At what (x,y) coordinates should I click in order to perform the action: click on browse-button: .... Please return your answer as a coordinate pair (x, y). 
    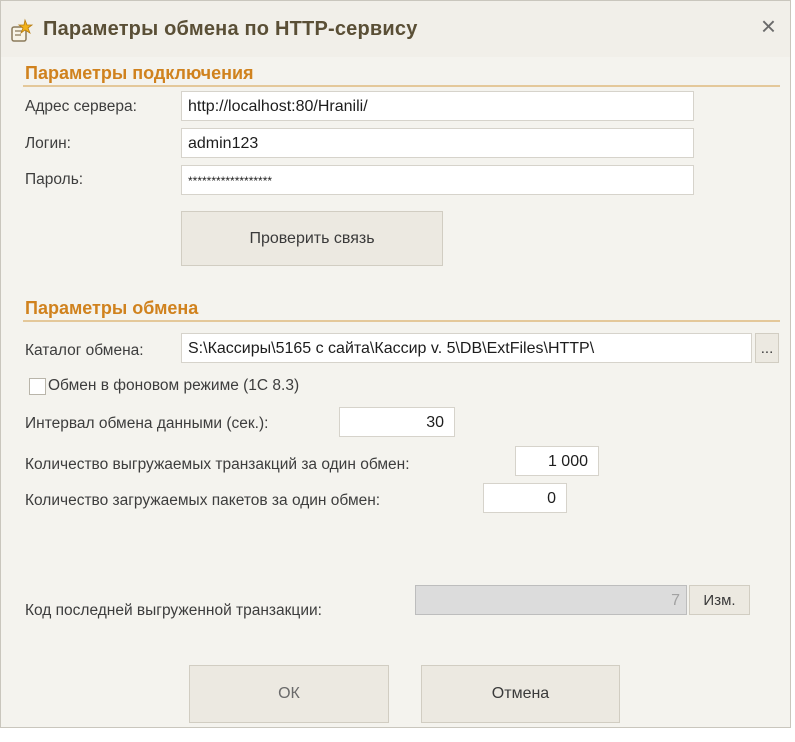
    Looking at the image, I should click on (767, 348).